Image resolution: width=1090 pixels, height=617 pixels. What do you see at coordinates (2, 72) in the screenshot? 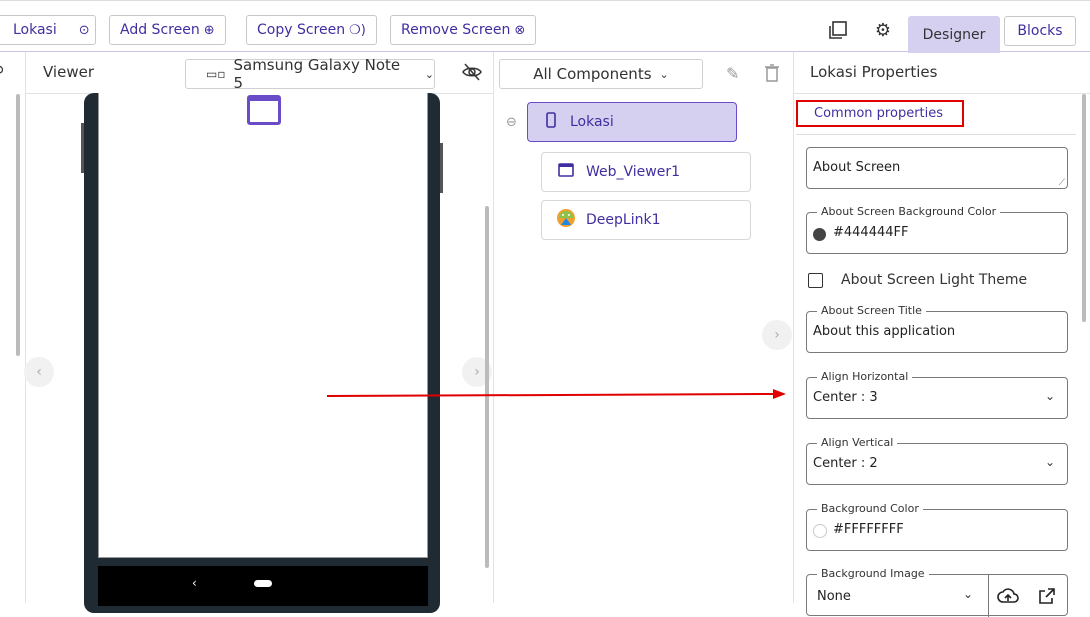
I see `search-icon: ⚲` at bounding box center [2, 72].